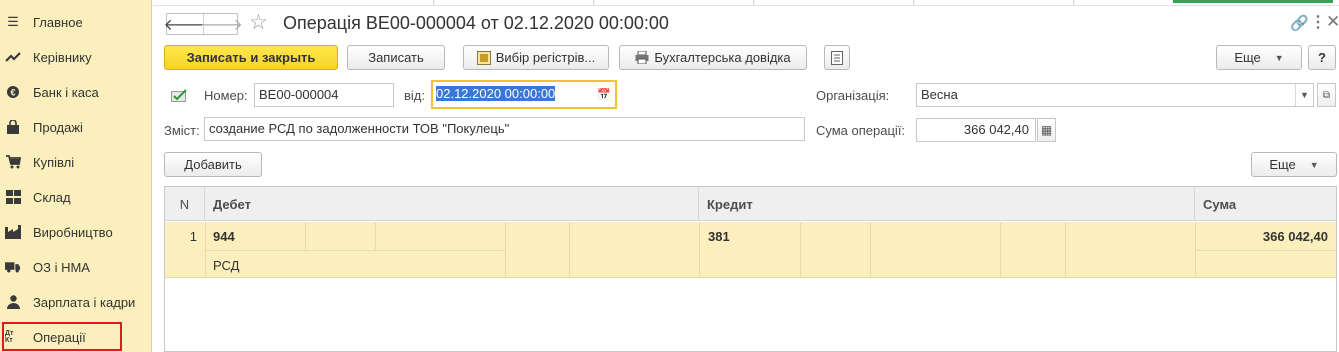 The height and width of the screenshot is (352, 1339). I want to click on save-and-close-button: Записать и закрыть, so click(251, 57).